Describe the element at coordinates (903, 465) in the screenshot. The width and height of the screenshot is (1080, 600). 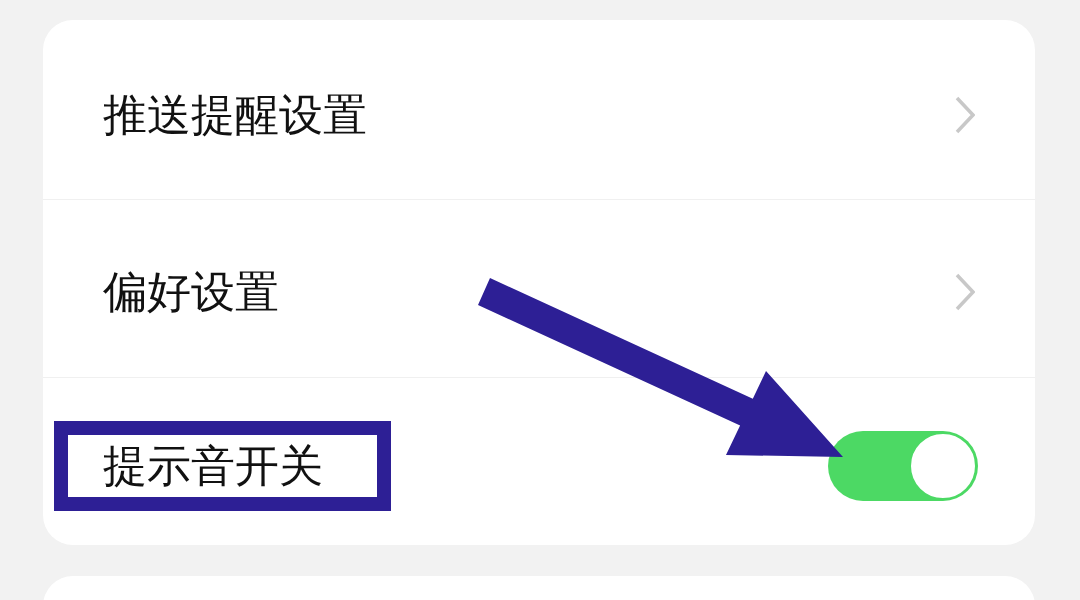
I see `toggle-switch` at that location.